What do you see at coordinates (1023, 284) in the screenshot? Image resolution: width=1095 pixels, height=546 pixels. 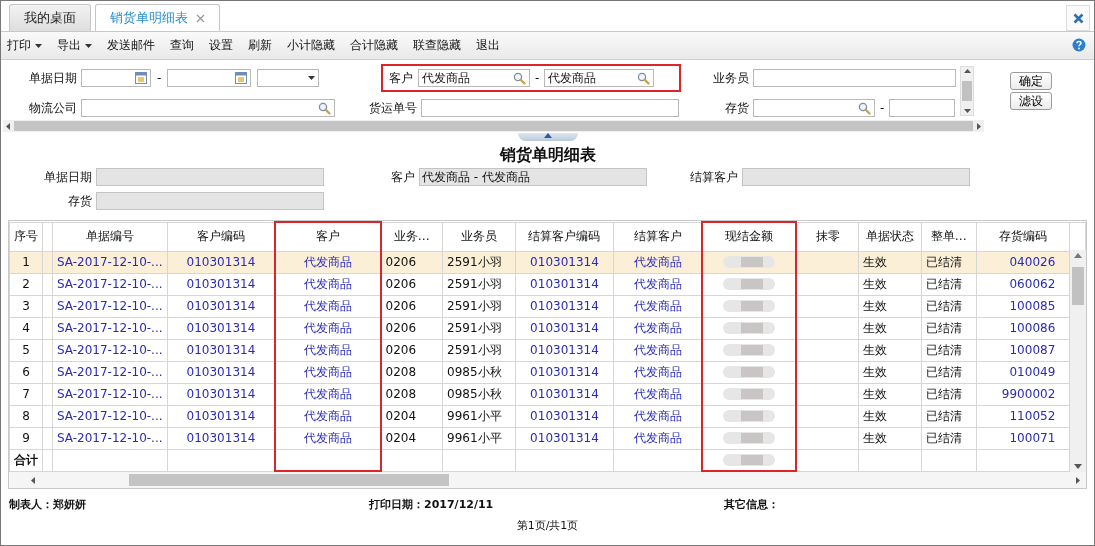 I see `table-cell: 060062` at bounding box center [1023, 284].